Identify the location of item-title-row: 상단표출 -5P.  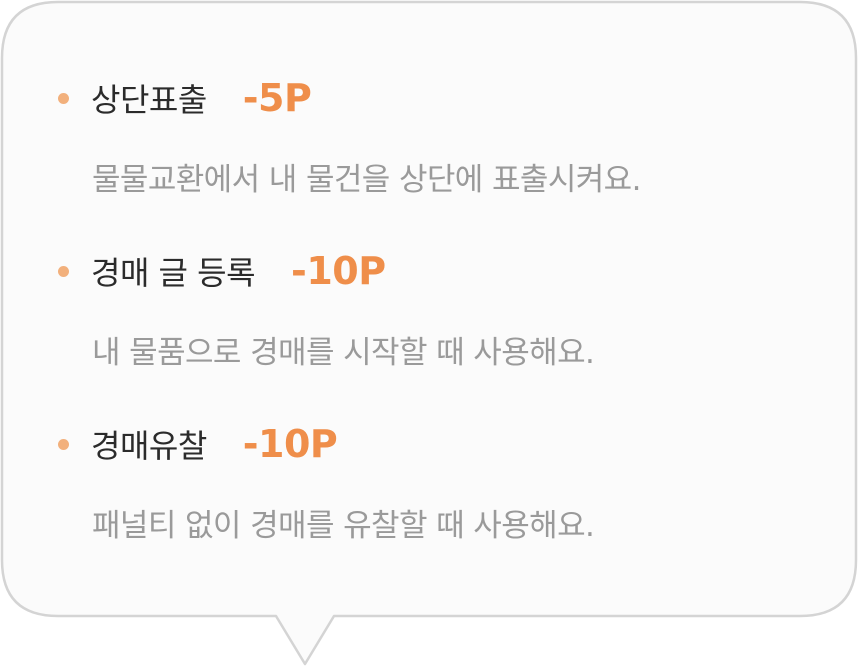
(185, 98).